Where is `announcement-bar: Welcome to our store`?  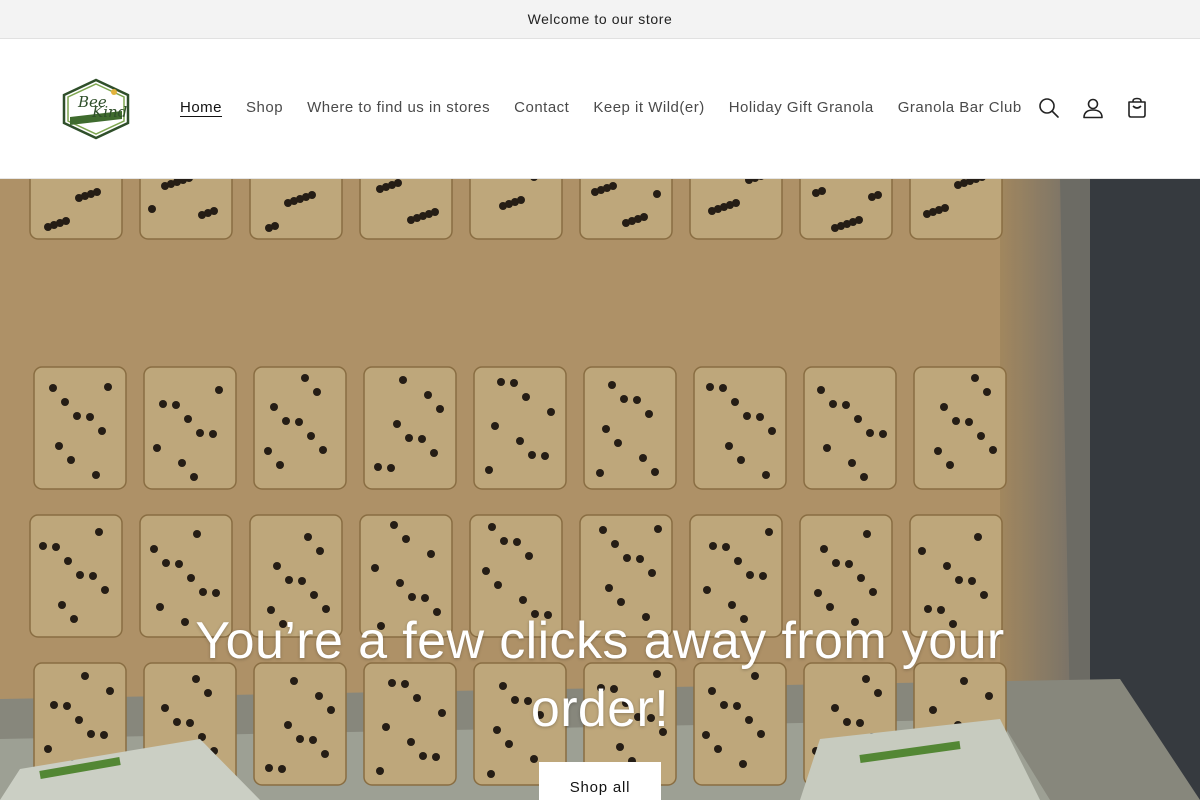 announcement-bar: Welcome to our store is located at coordinates (600, 19).